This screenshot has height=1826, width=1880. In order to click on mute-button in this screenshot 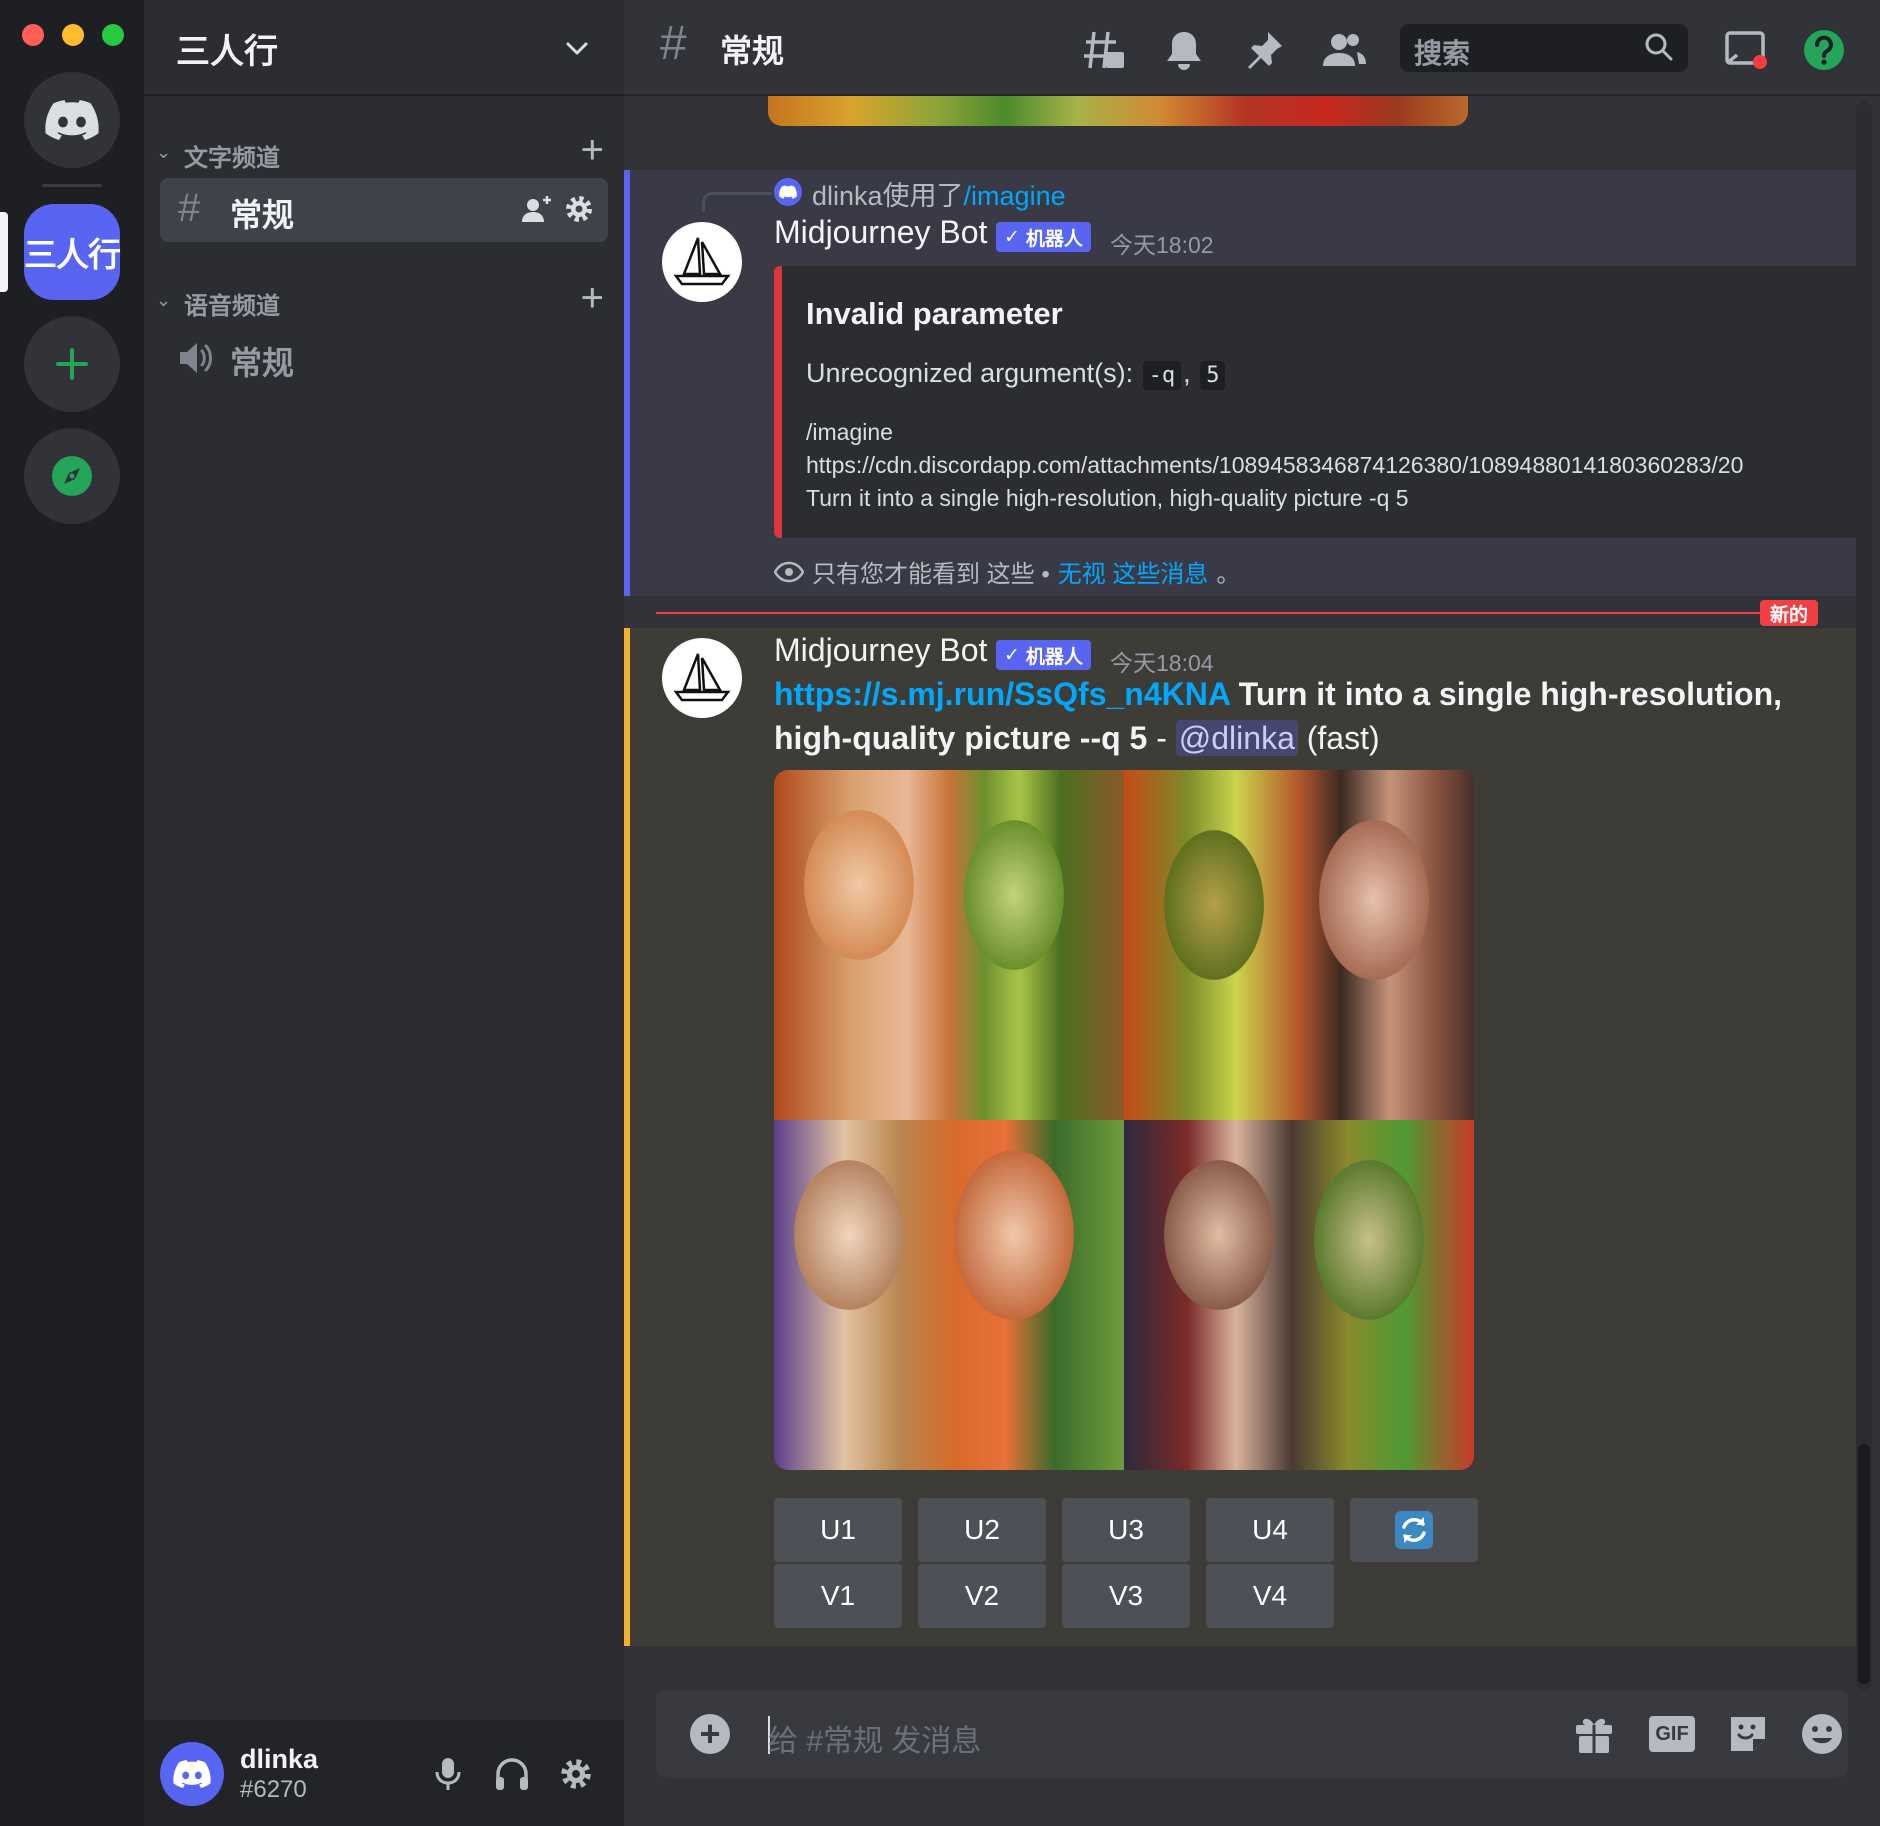, I will do `click(448, 1774)`.